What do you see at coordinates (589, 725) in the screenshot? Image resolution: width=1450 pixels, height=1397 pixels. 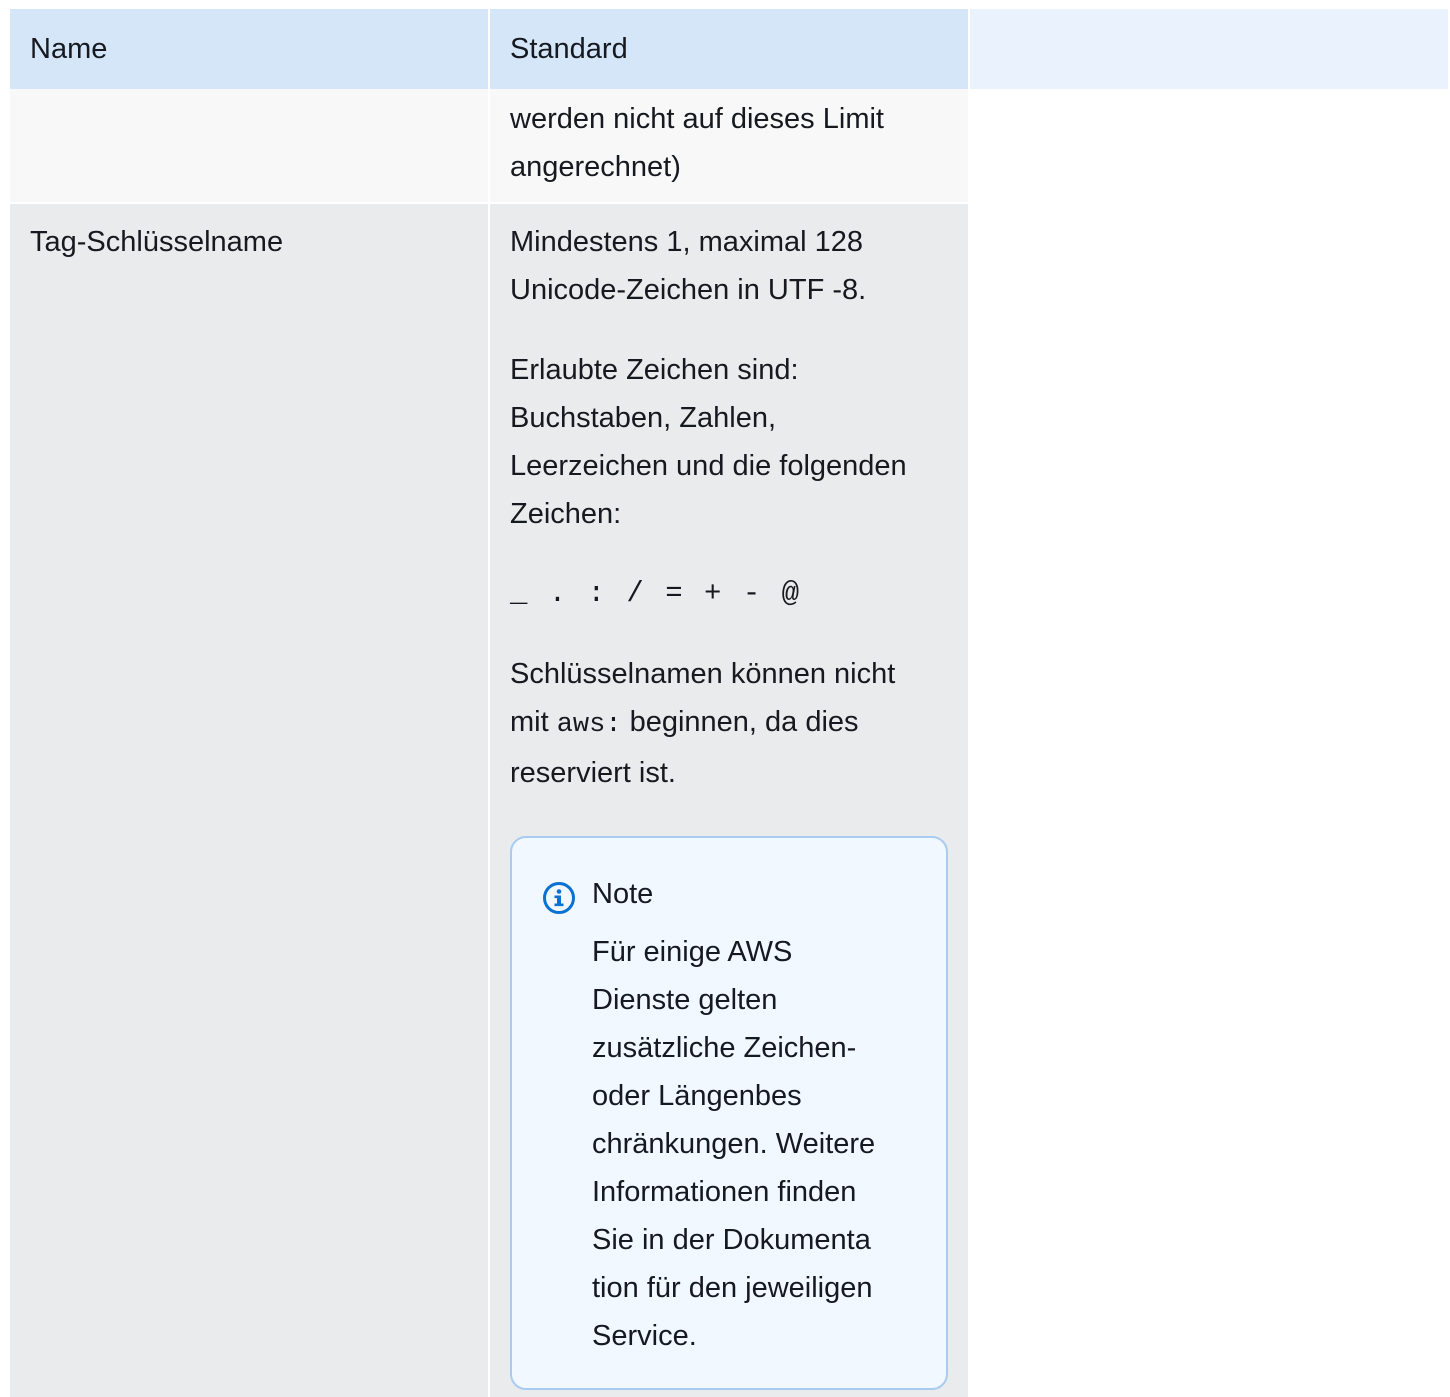 I see `reserved-prefix-code: aws:` at bounding box center [589, 725].